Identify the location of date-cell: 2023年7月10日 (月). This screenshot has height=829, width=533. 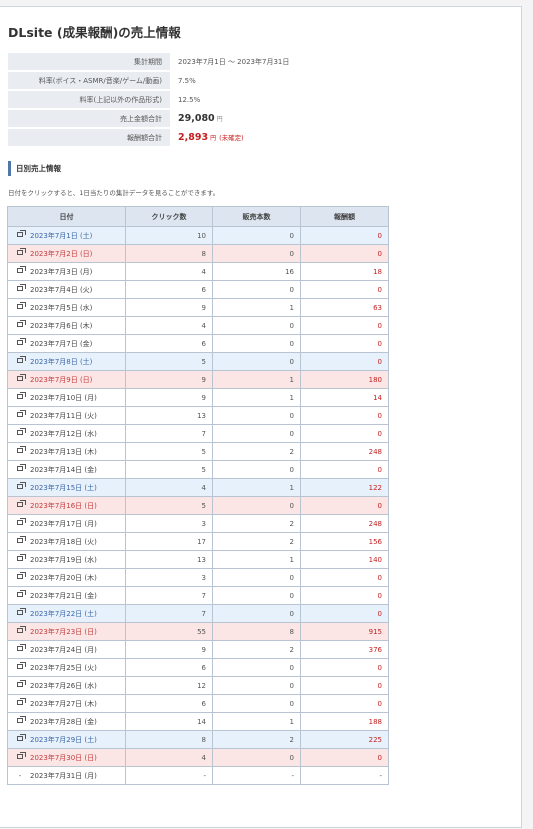
(66, 397).